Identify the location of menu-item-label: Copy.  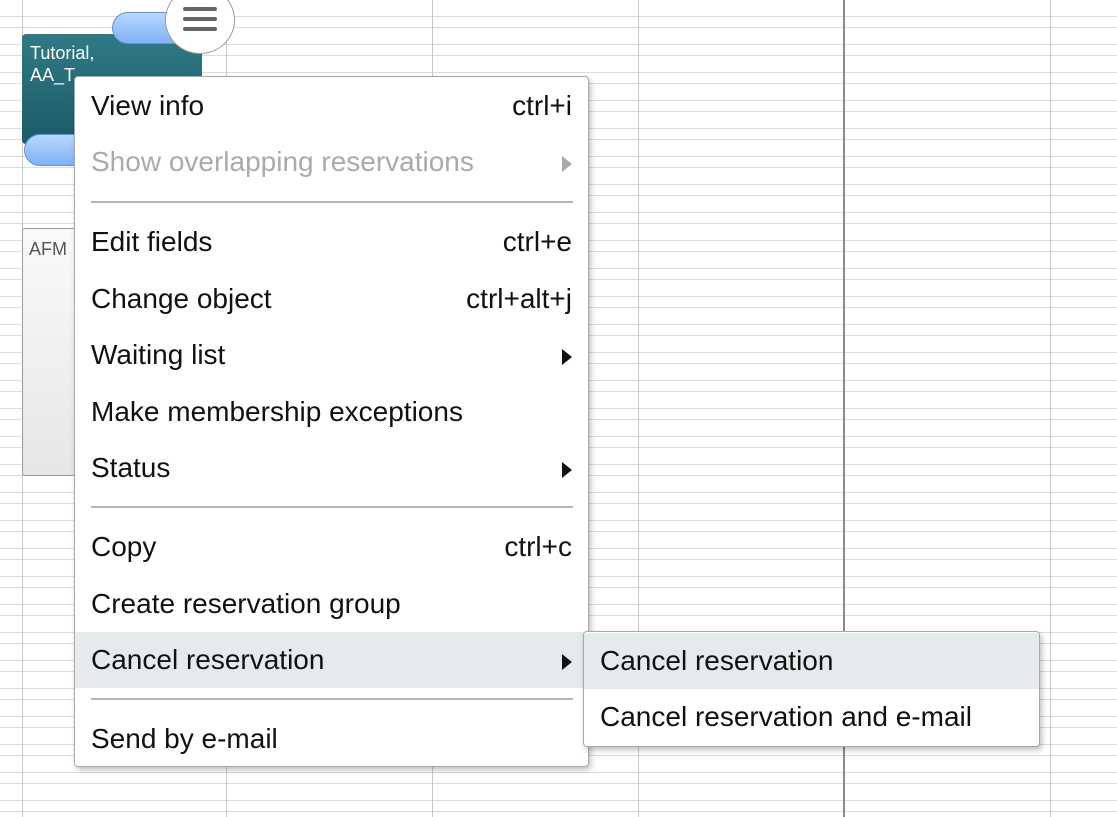
(124, 546).